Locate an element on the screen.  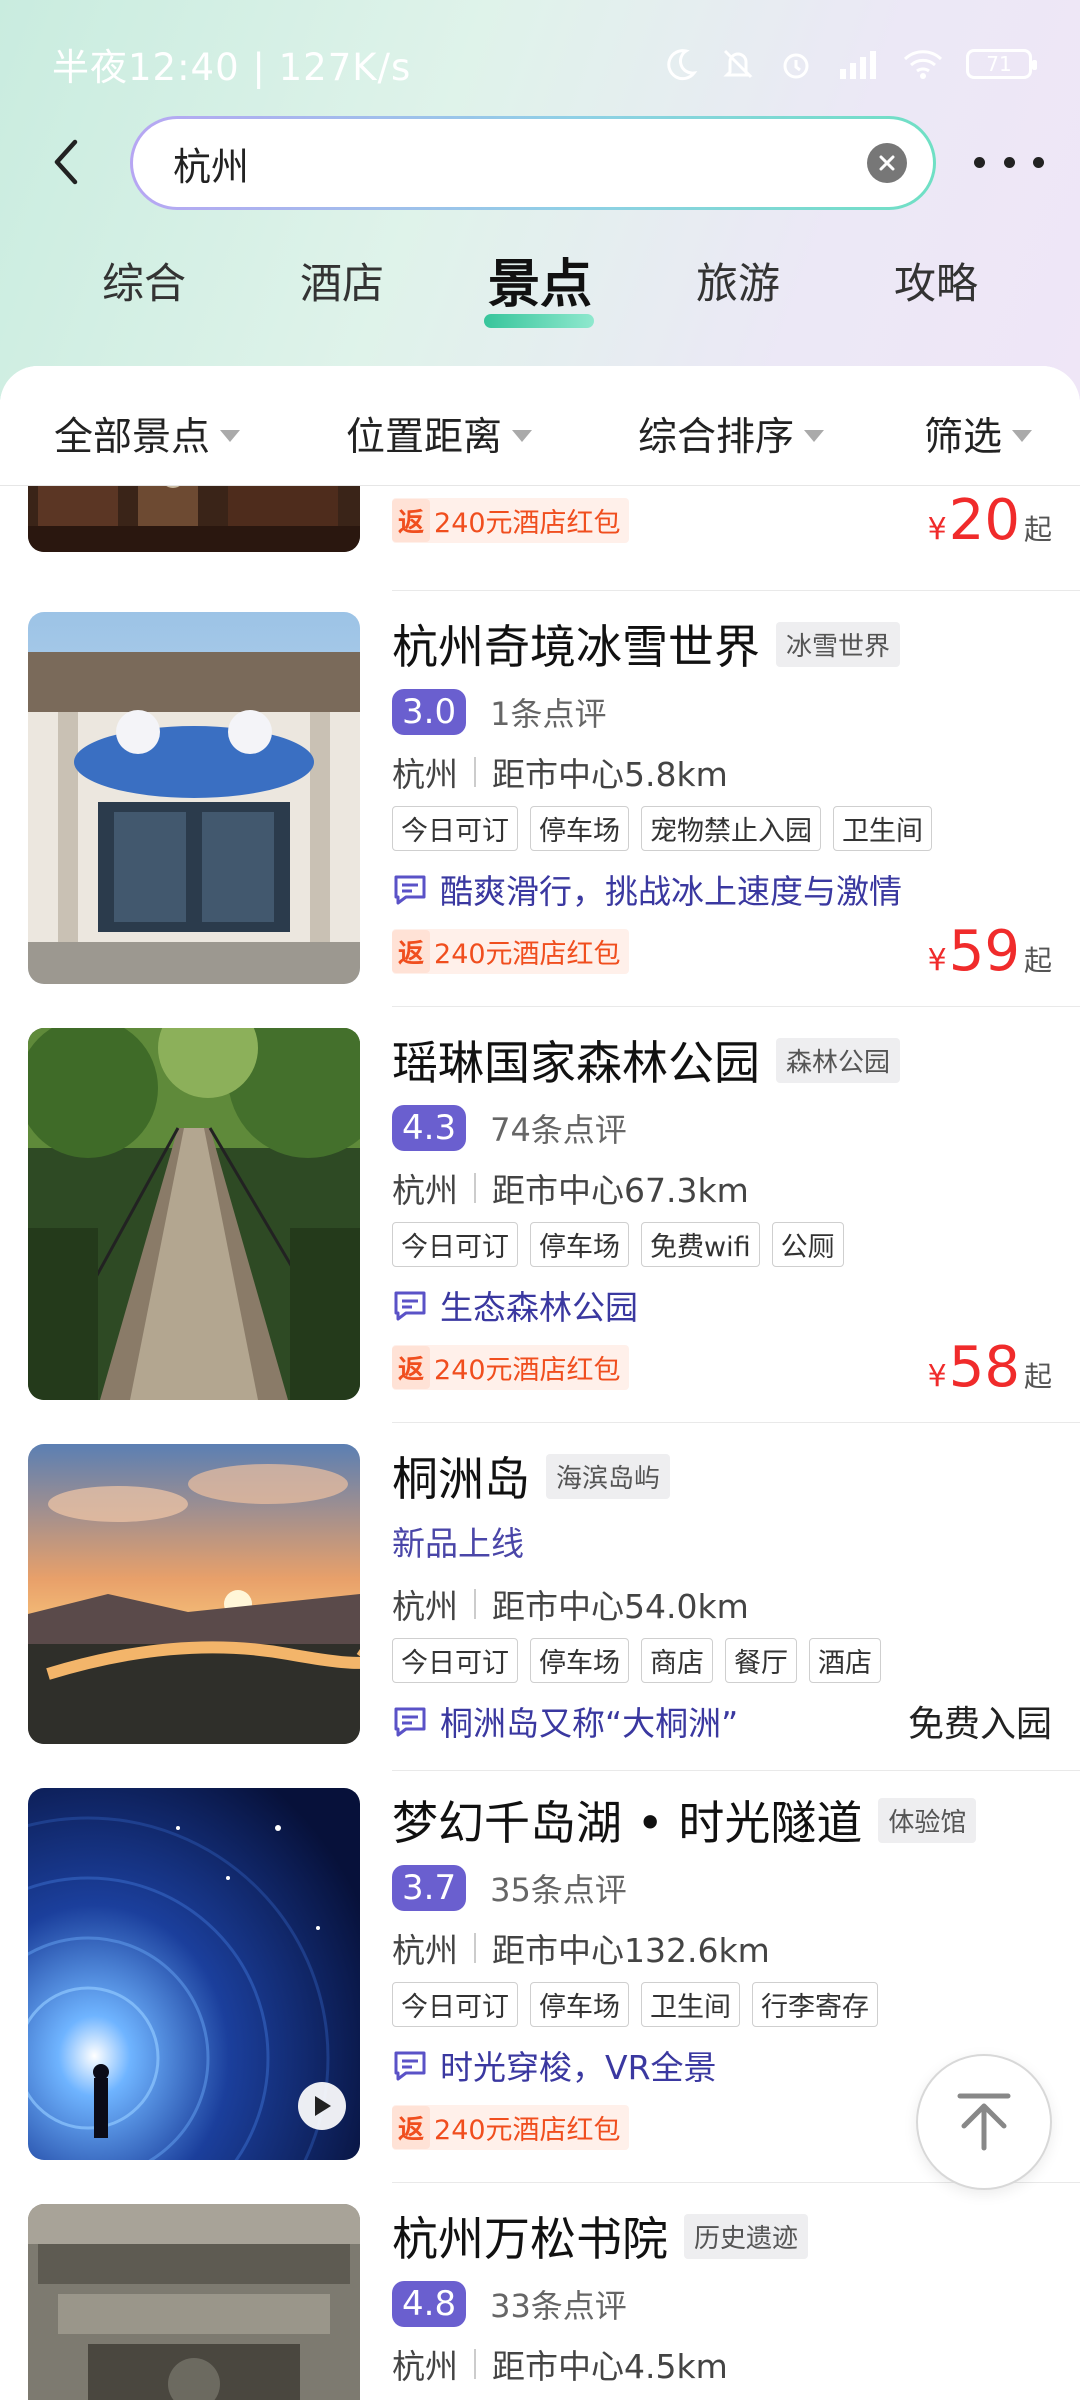
review-count: 1条点评 is located at coordinates (548, 712).